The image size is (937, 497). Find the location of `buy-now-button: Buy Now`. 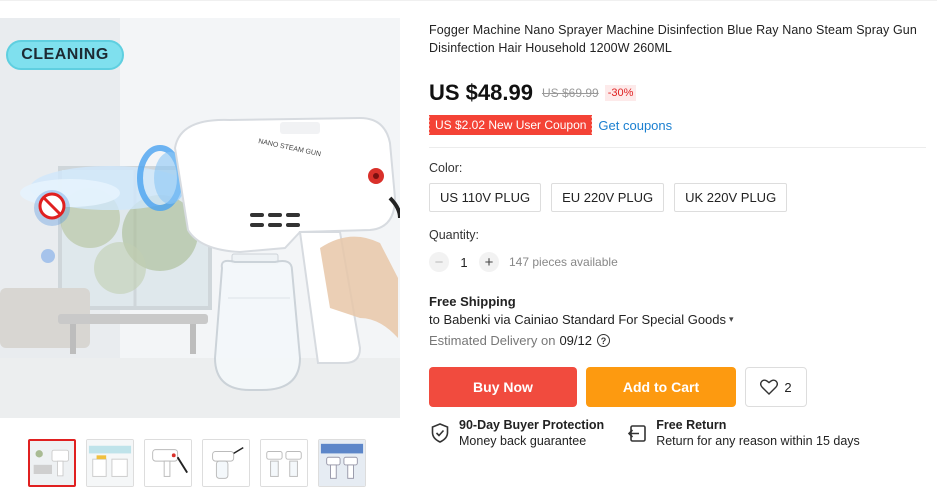

buy-now-button: Buy Now is located at coordinates (503, 387).